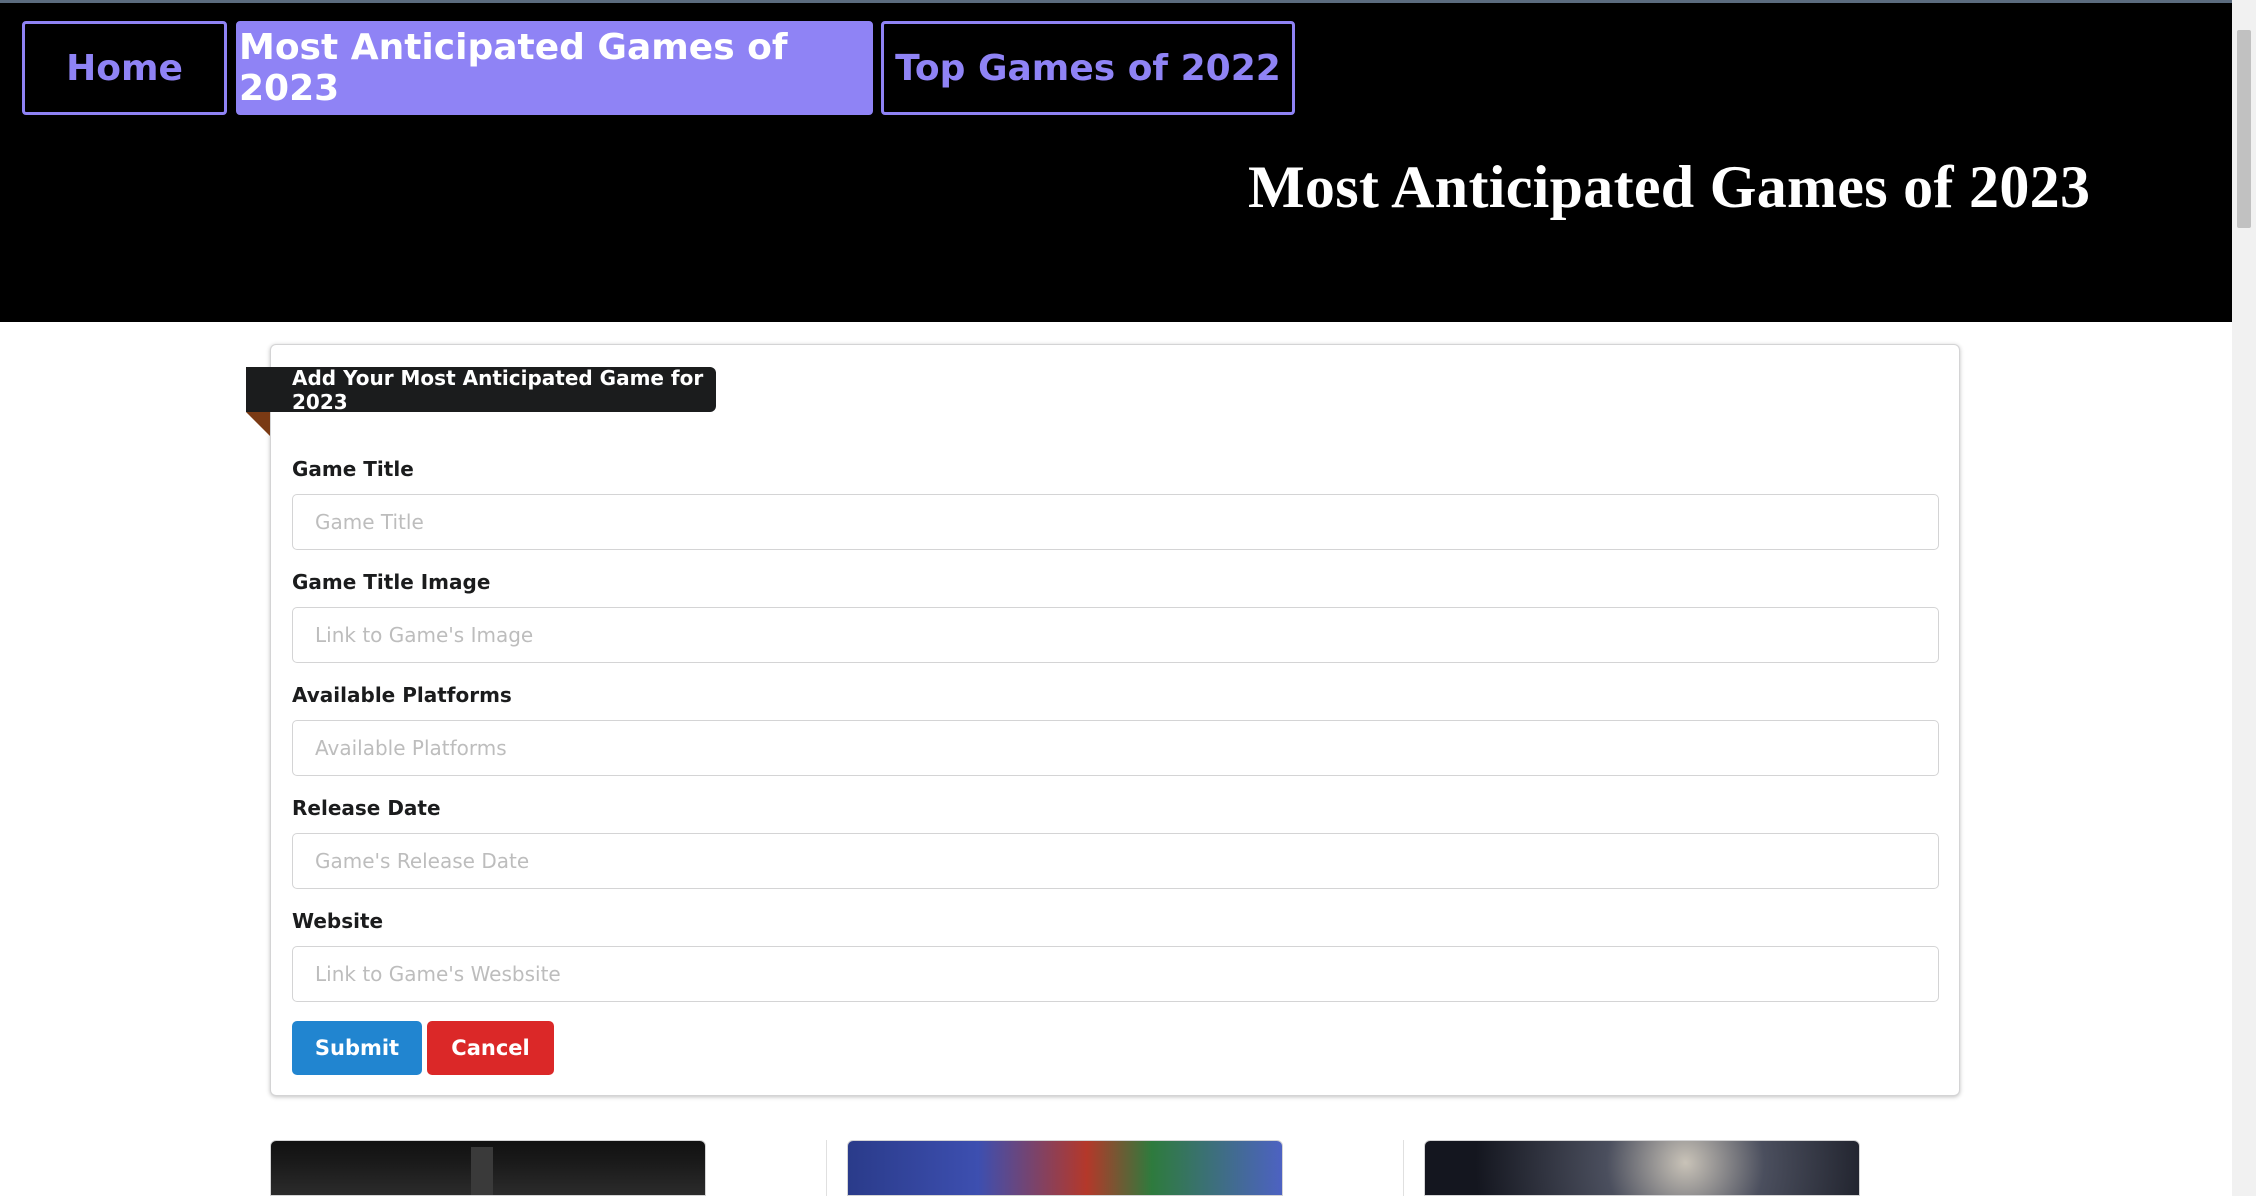 This screenshot has height=1196, width=2256. What do you see at coordinates (338, 921) in the screenshot?
I see `website-label: Website` at bounding box center [338, 921].